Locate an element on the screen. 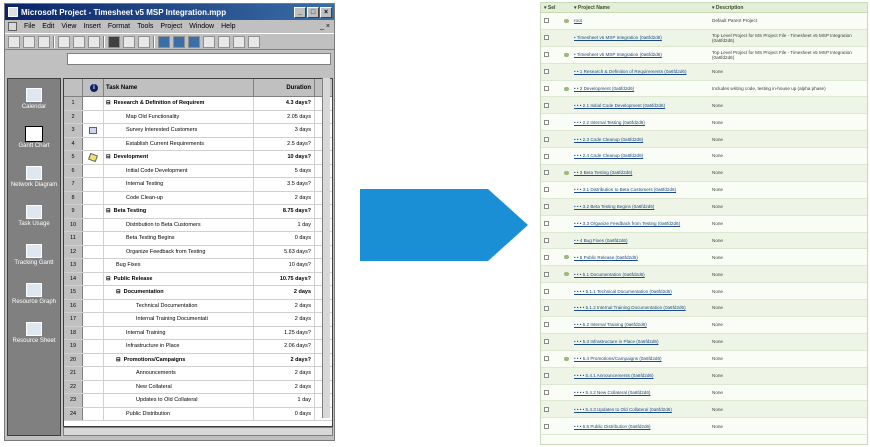  task-duration: 5.63 days? is located at coordinates (284, 251).